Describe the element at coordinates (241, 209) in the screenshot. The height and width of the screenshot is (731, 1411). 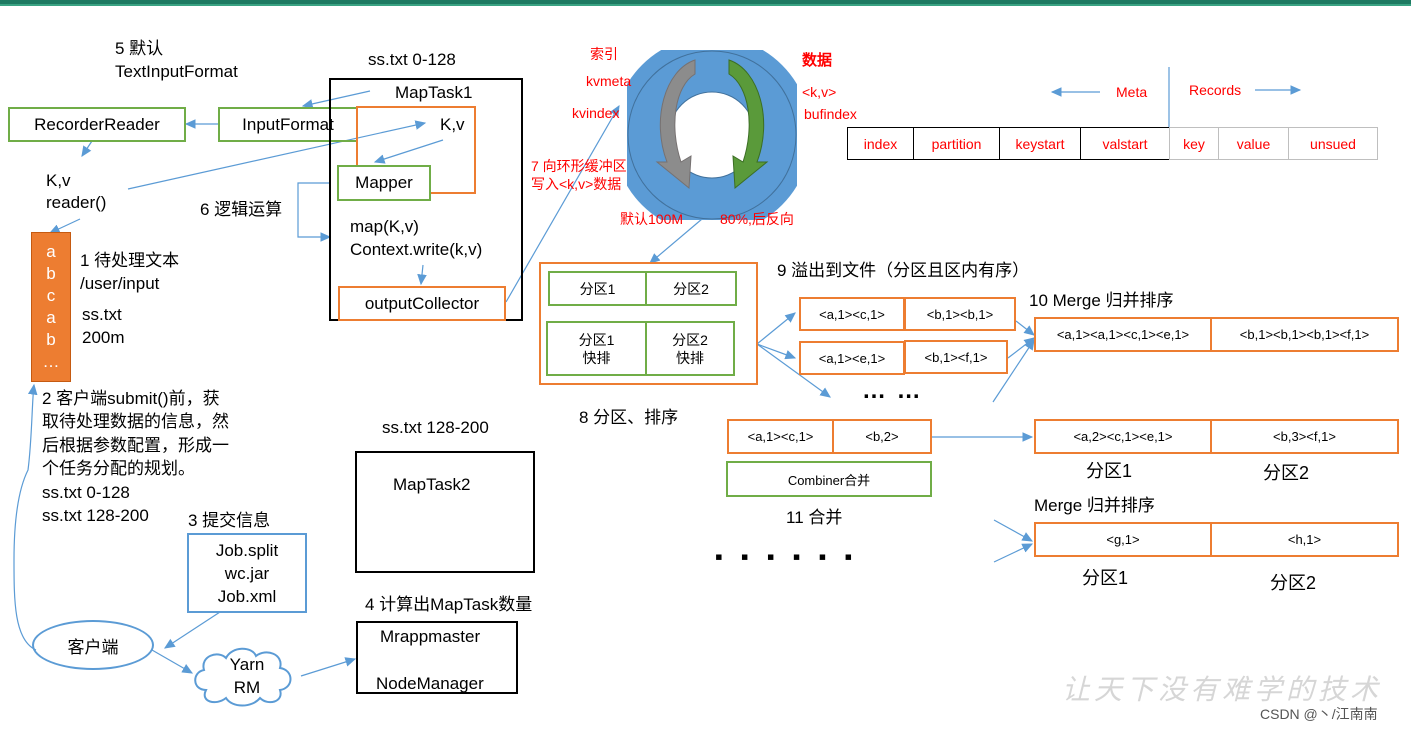
I see `step6-label: 6 逻辑运算` at that location.